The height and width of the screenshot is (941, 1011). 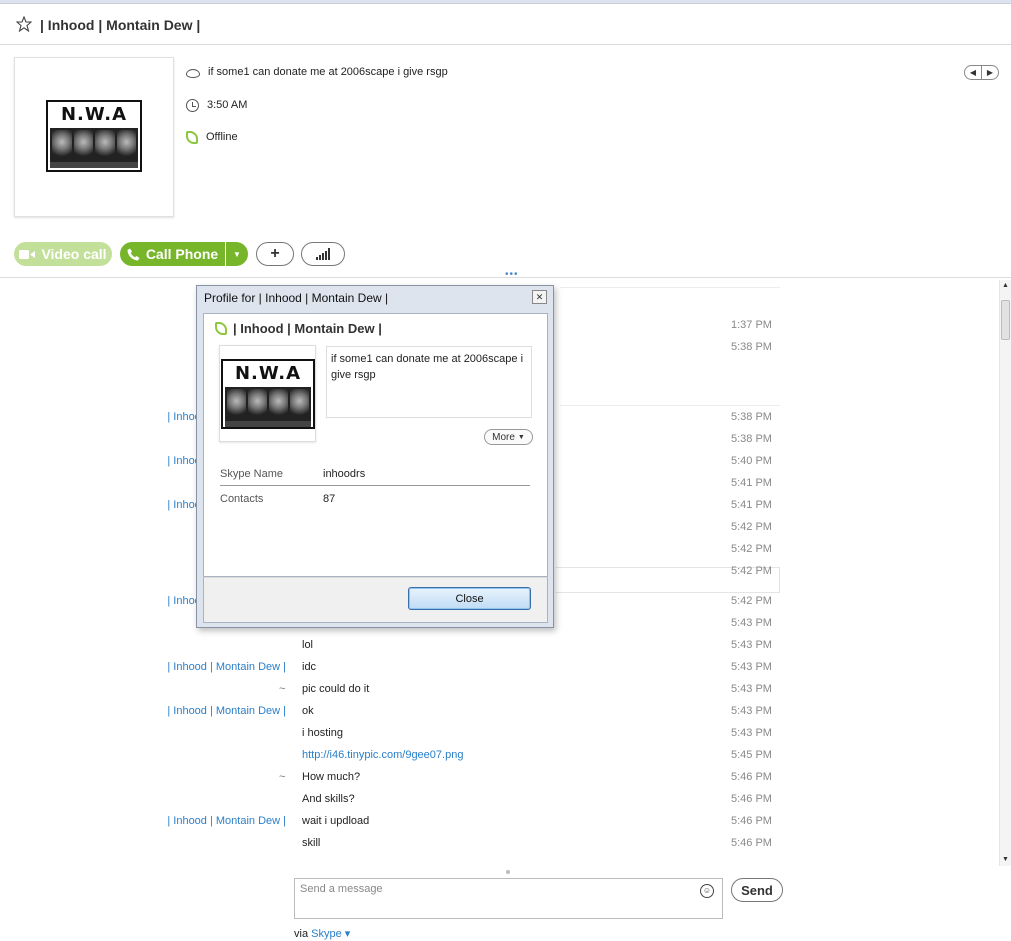 What do you see at coordinates (375, 600) in the screenshot?
I see `dialog-footer: Close` at bounding box center [375, 600].